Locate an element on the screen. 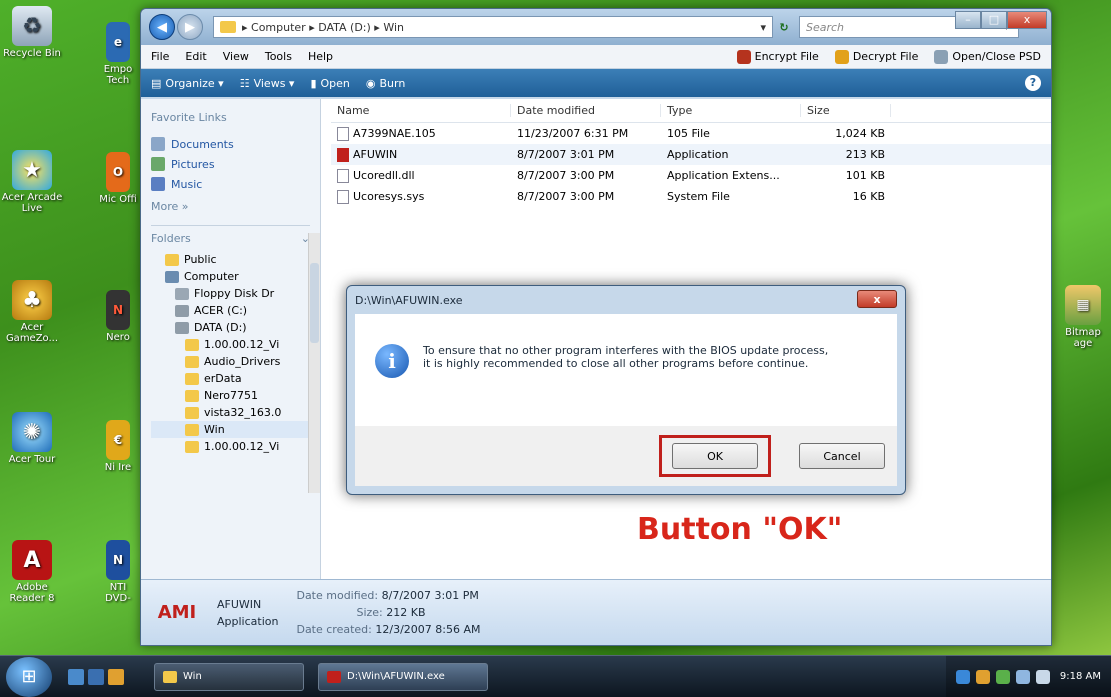 The height and width of the screenshot is (697, 1111). adobe-reader-icon: A is located at coordinates (32, 560).